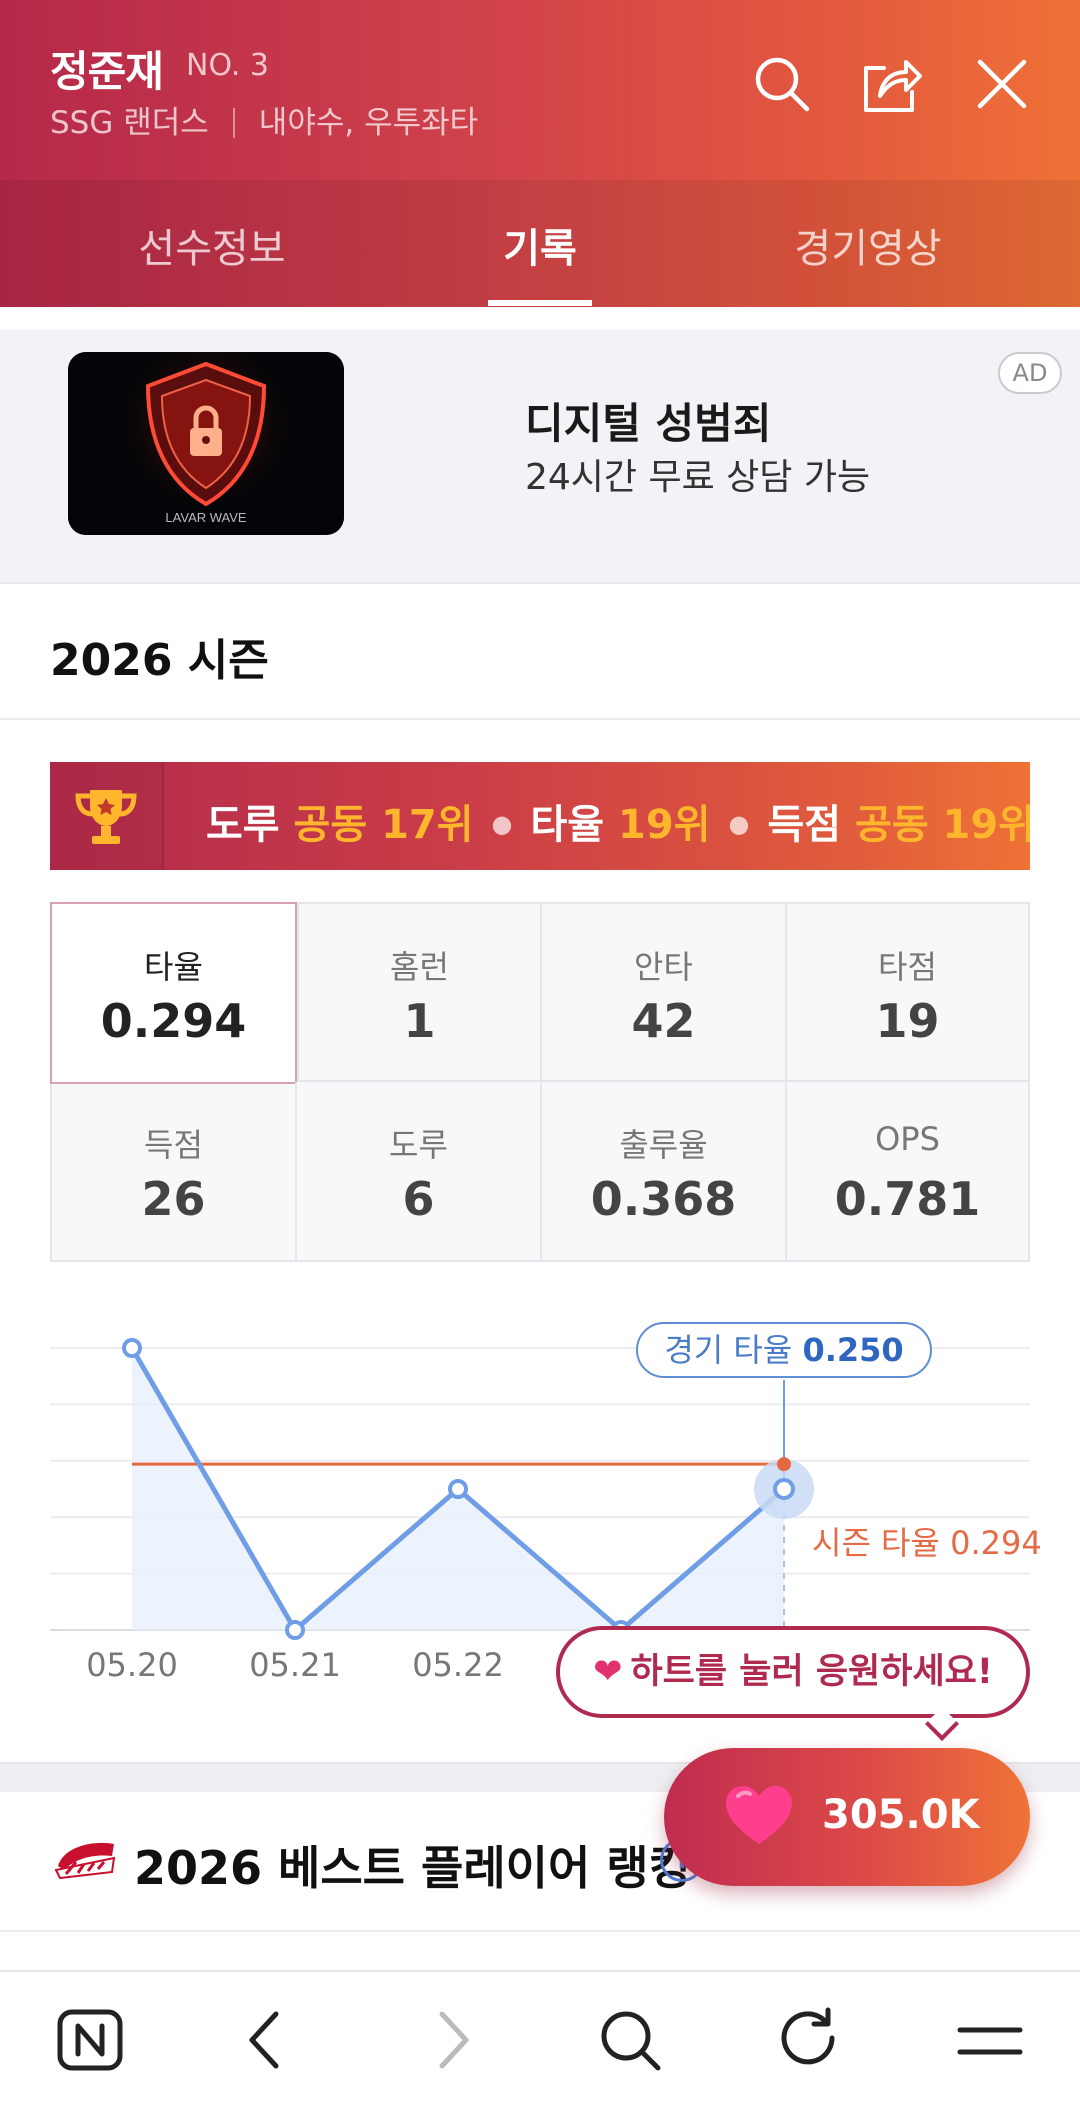 This screenshot has height=2109, width=1080. What do you see at coordinates (540, 303) in the screenshot?
I see `active-tab-indicator` at bounding box center [540, 303].